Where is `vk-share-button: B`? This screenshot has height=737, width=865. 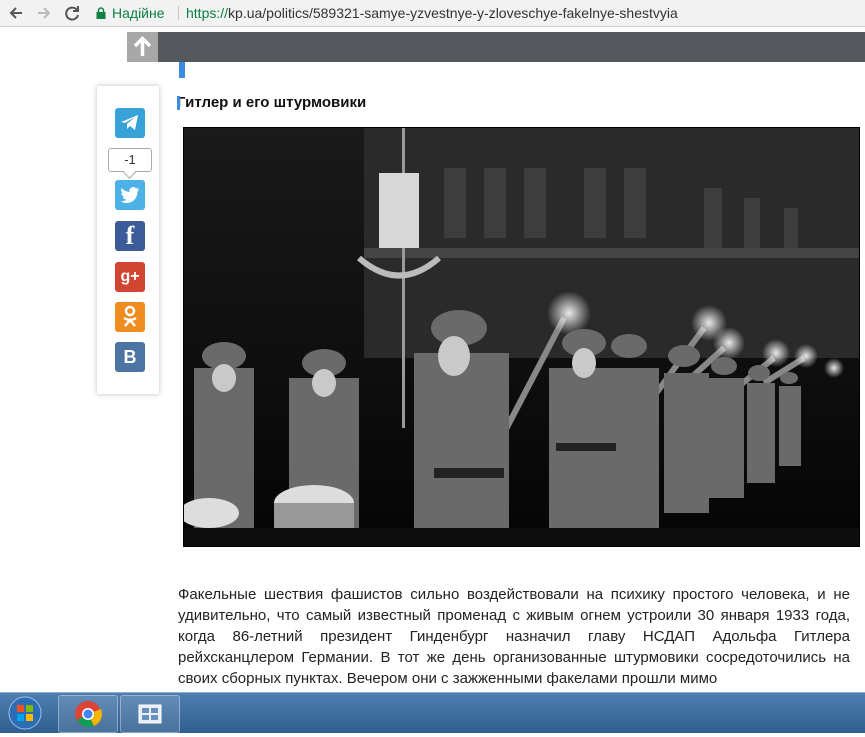
vk-share-button: B is located at coordinates (130, 357).